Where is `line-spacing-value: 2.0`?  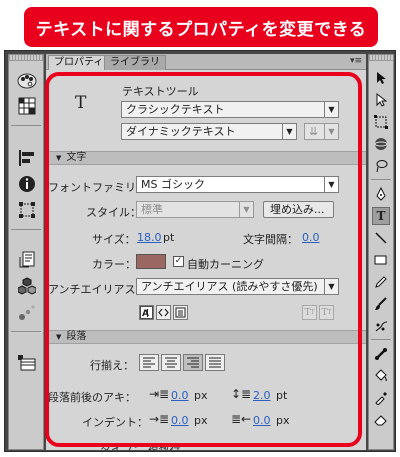
line-spacing-value: 2.0 is located at coordinates (262, 395).